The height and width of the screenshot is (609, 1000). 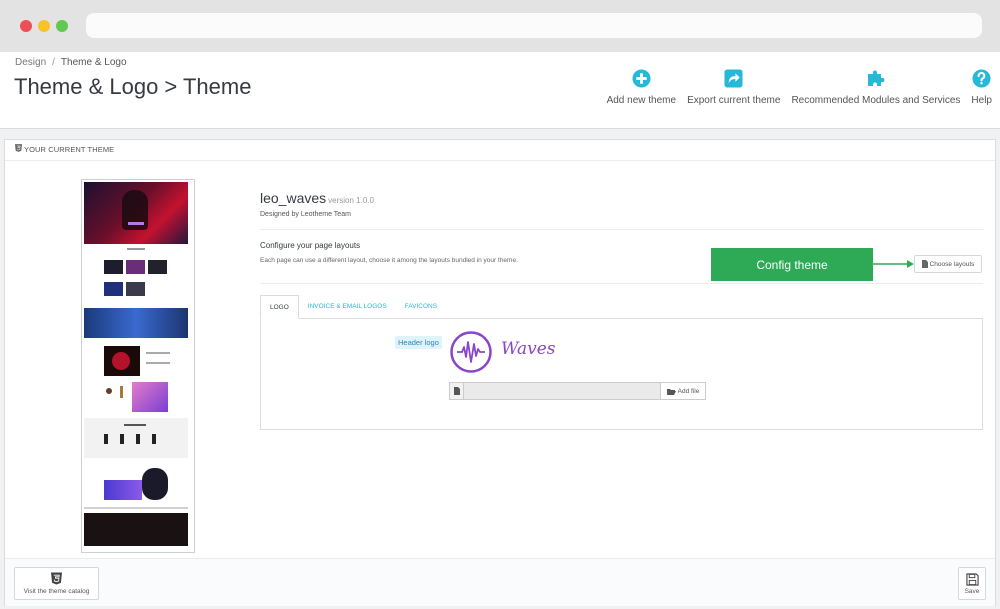 What do you see at coordinates (562, 391) in the screenshot?
I see `logo-file-input` at bounding box center [562, 391].